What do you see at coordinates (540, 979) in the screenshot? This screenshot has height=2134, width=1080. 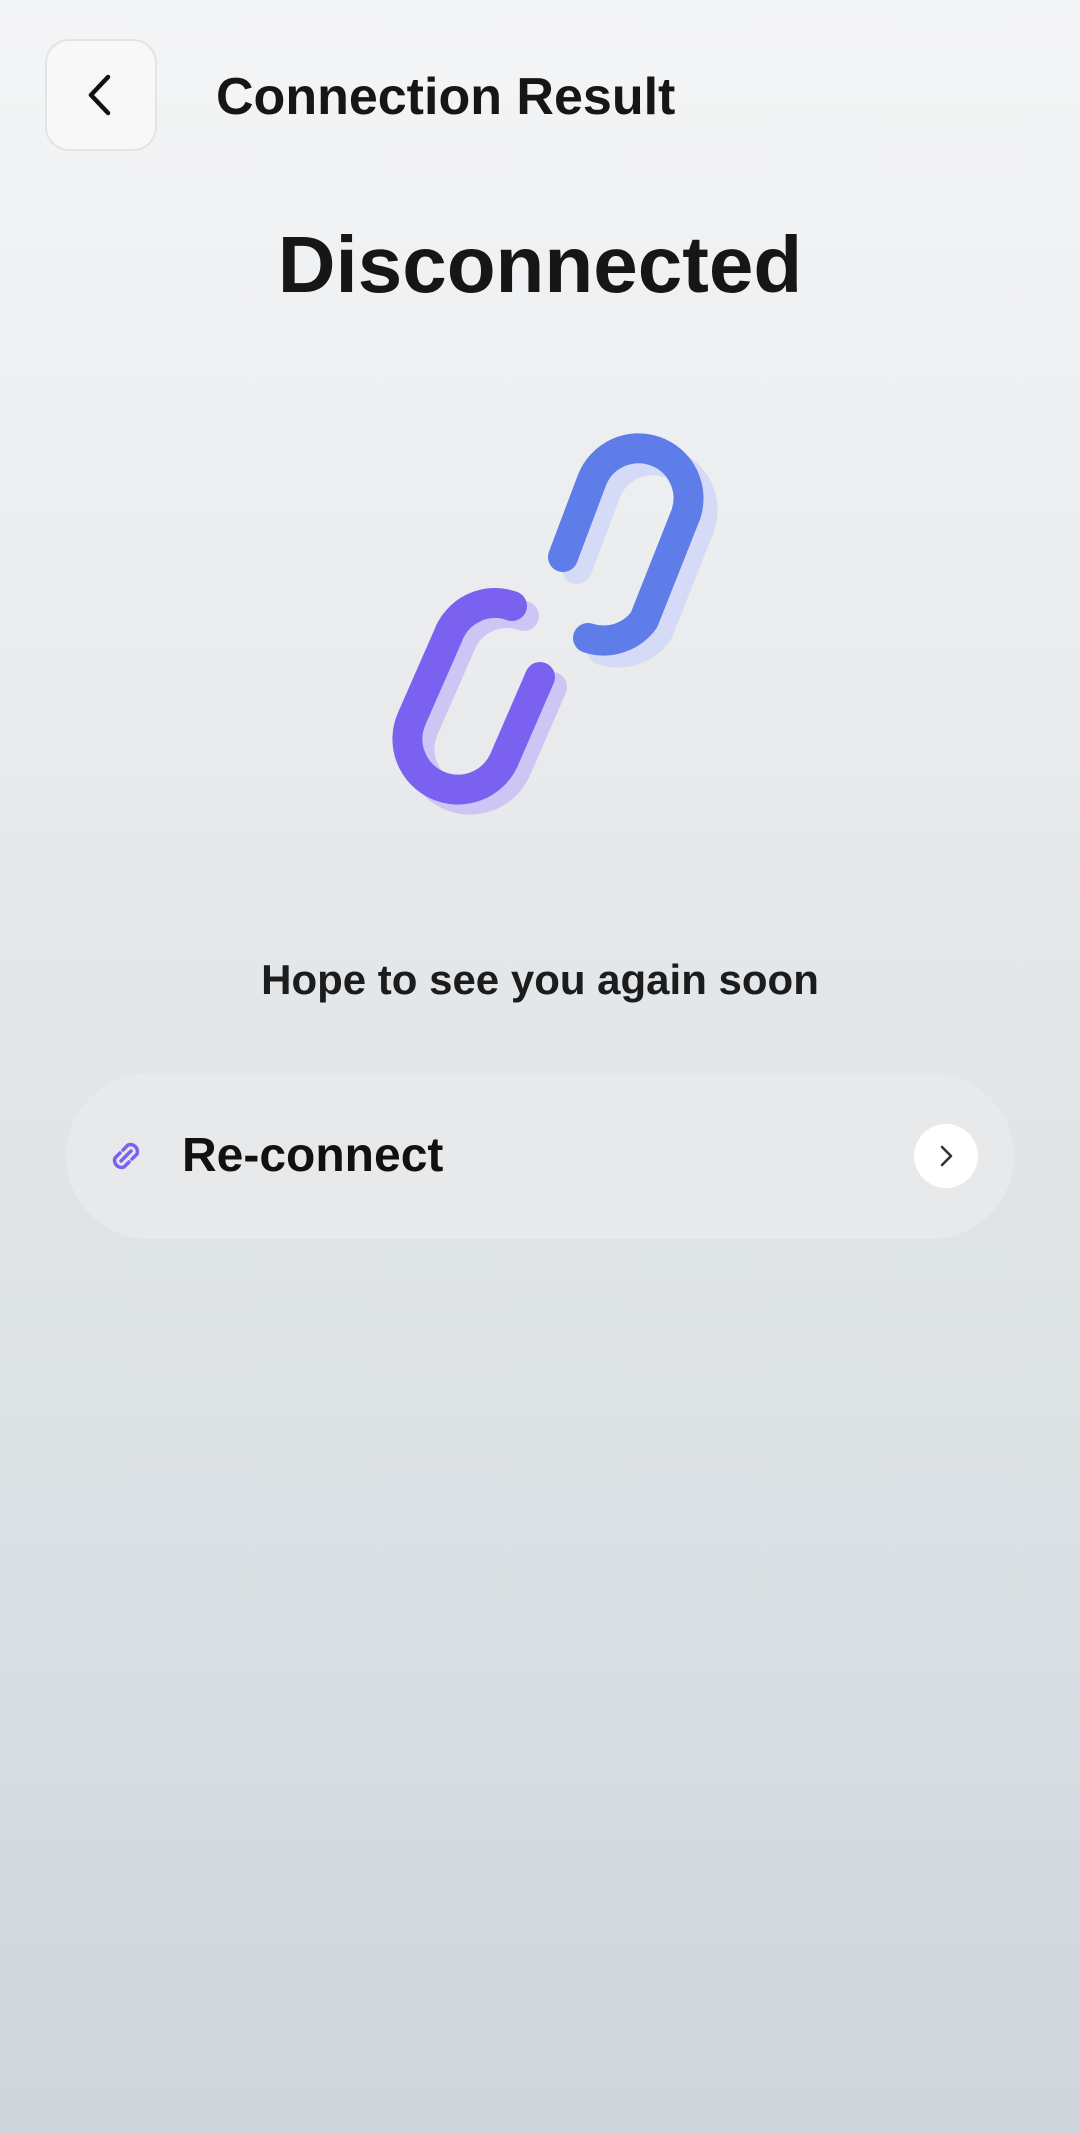 I see `farewell-message: Hope to see you again soon` at bounding box center [540, 979].